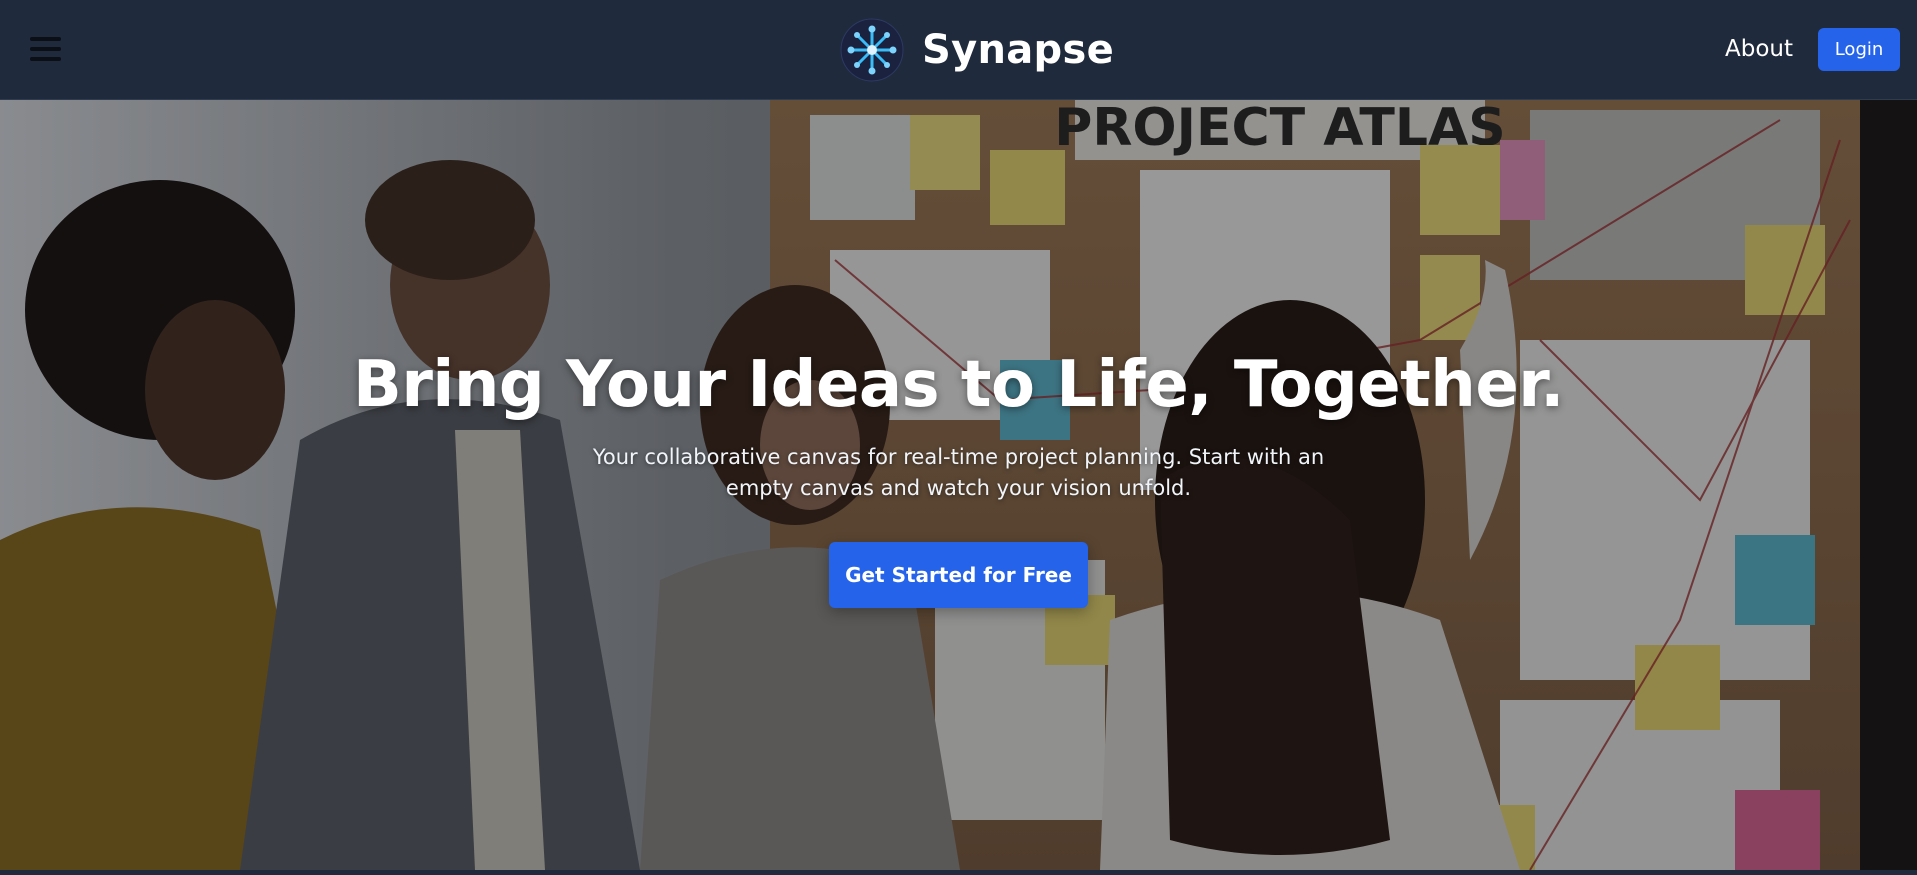 This screenshot has height=875, width=1917. What do you see at coordinates (958, 575) in the screenshot?
I see `get-started-button: Get Started for Free` at bounding box center [958, 575].